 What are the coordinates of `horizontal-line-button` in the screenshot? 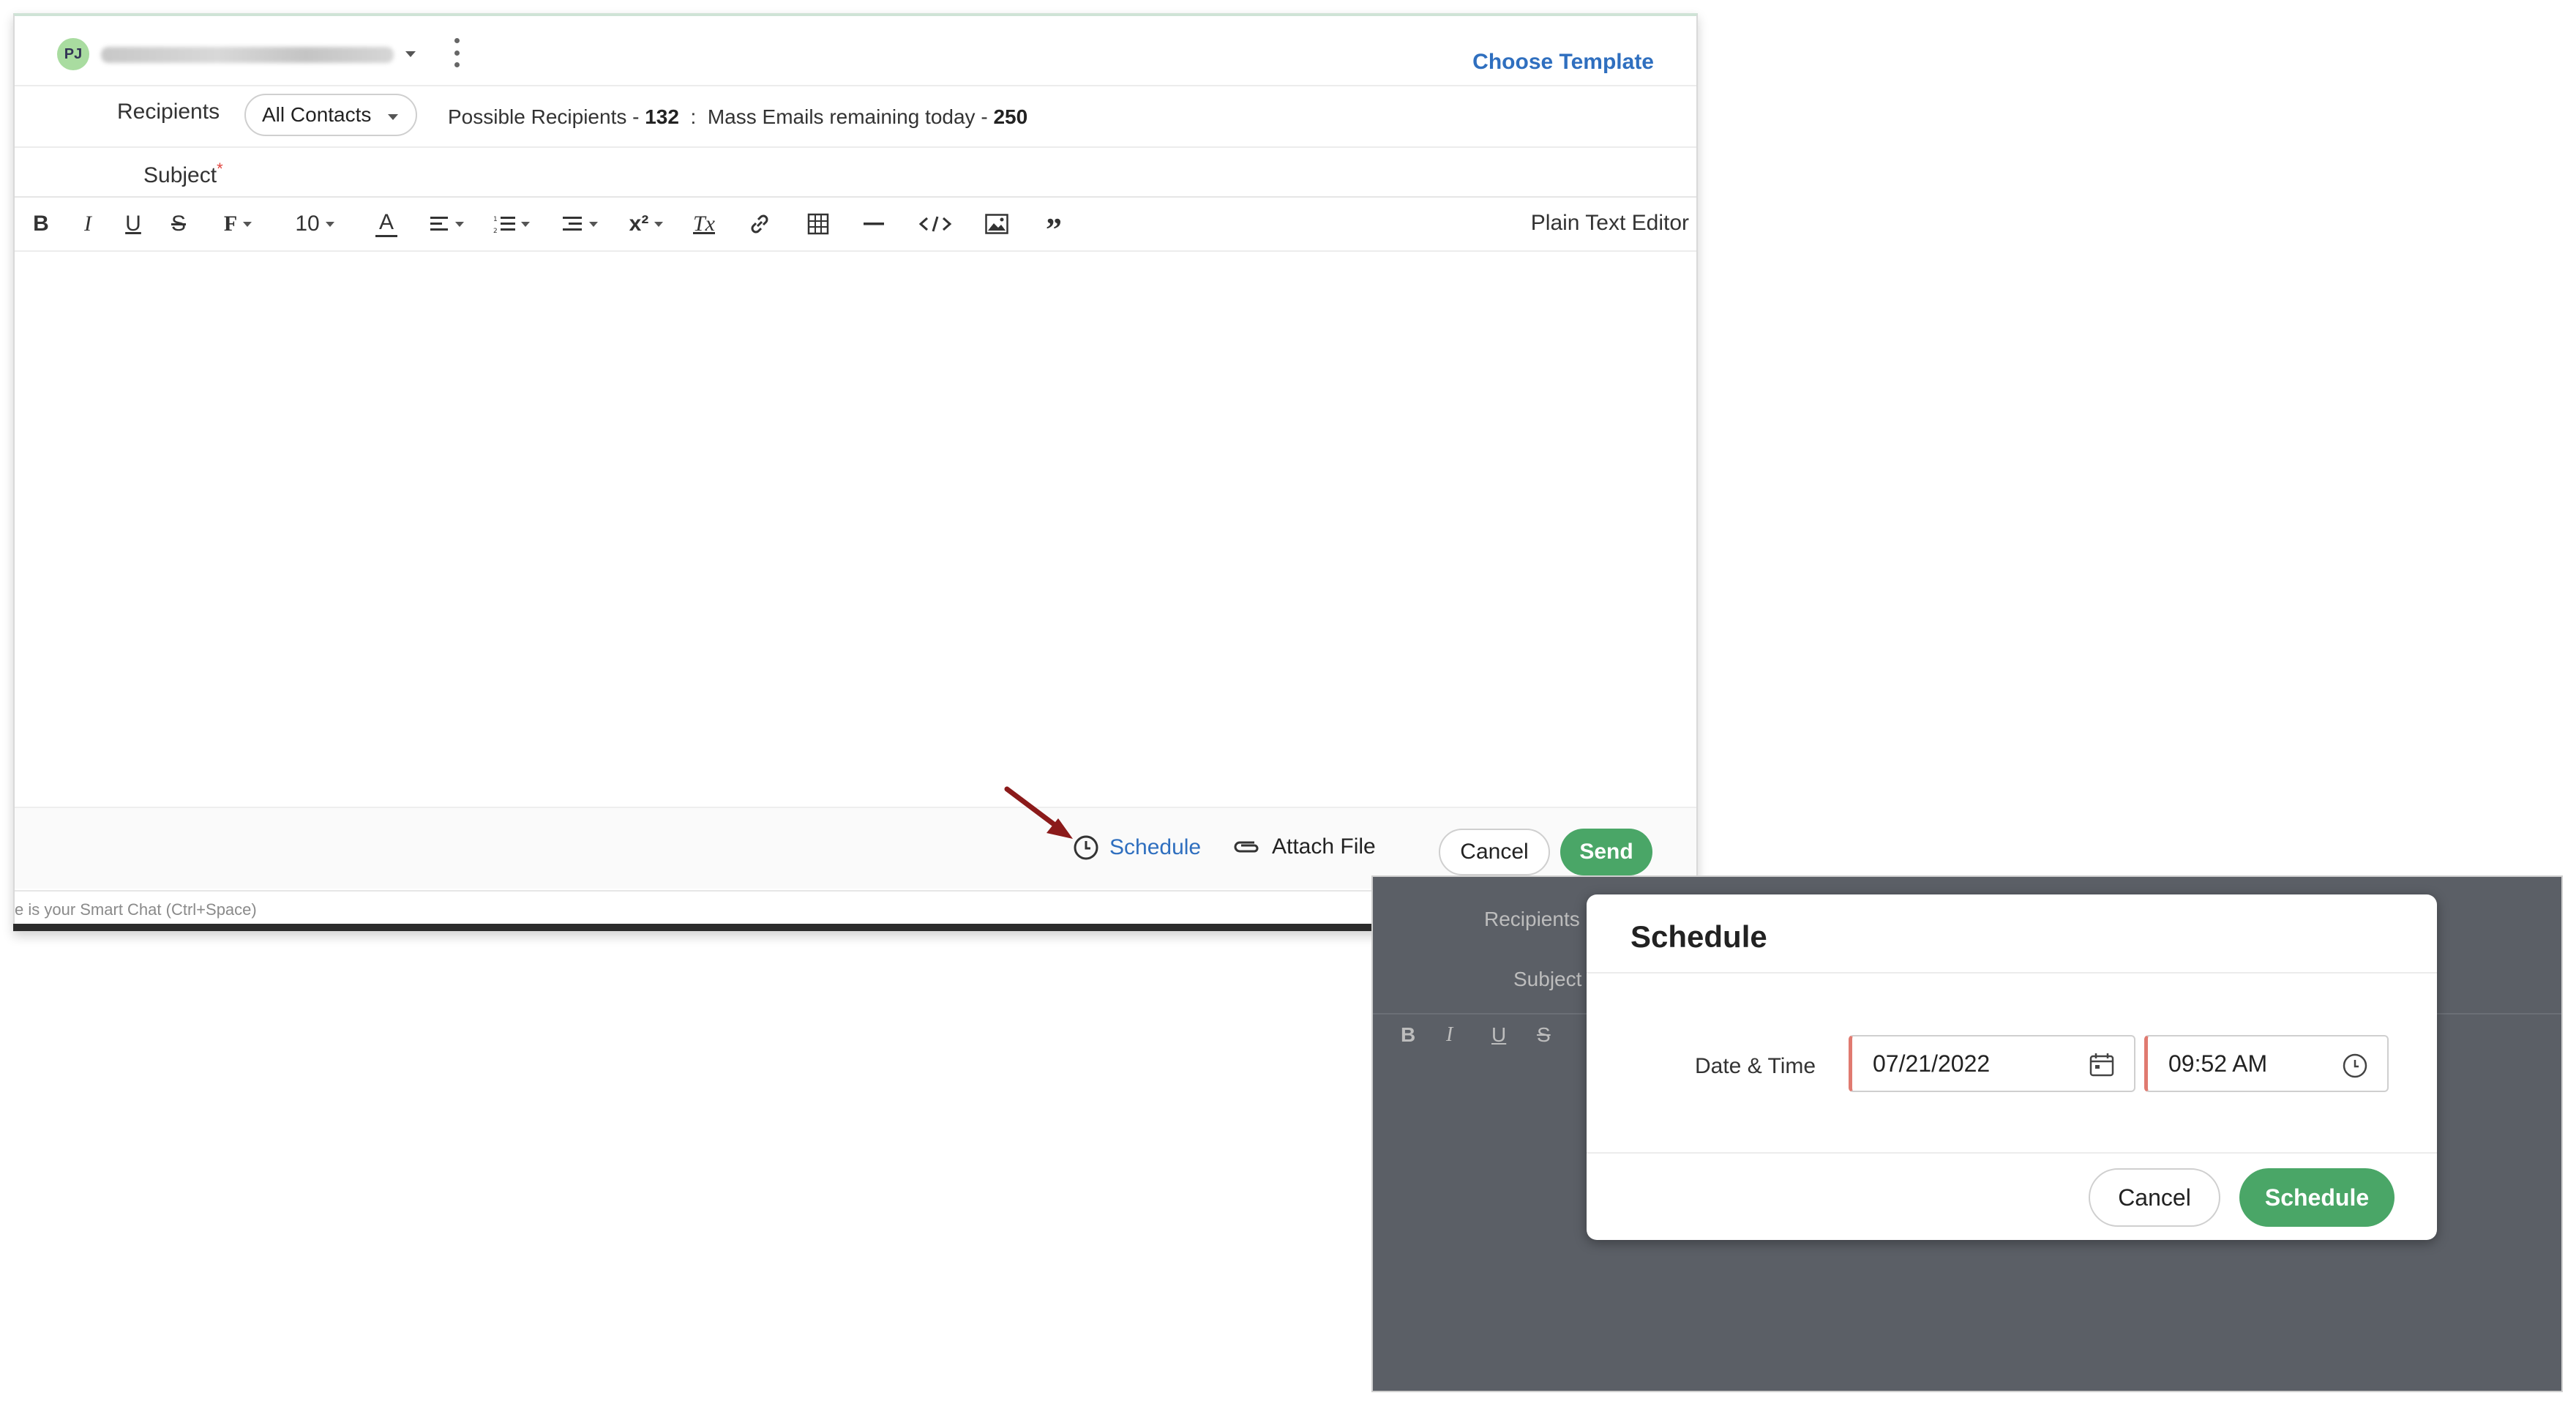 It's located at (873, 224).